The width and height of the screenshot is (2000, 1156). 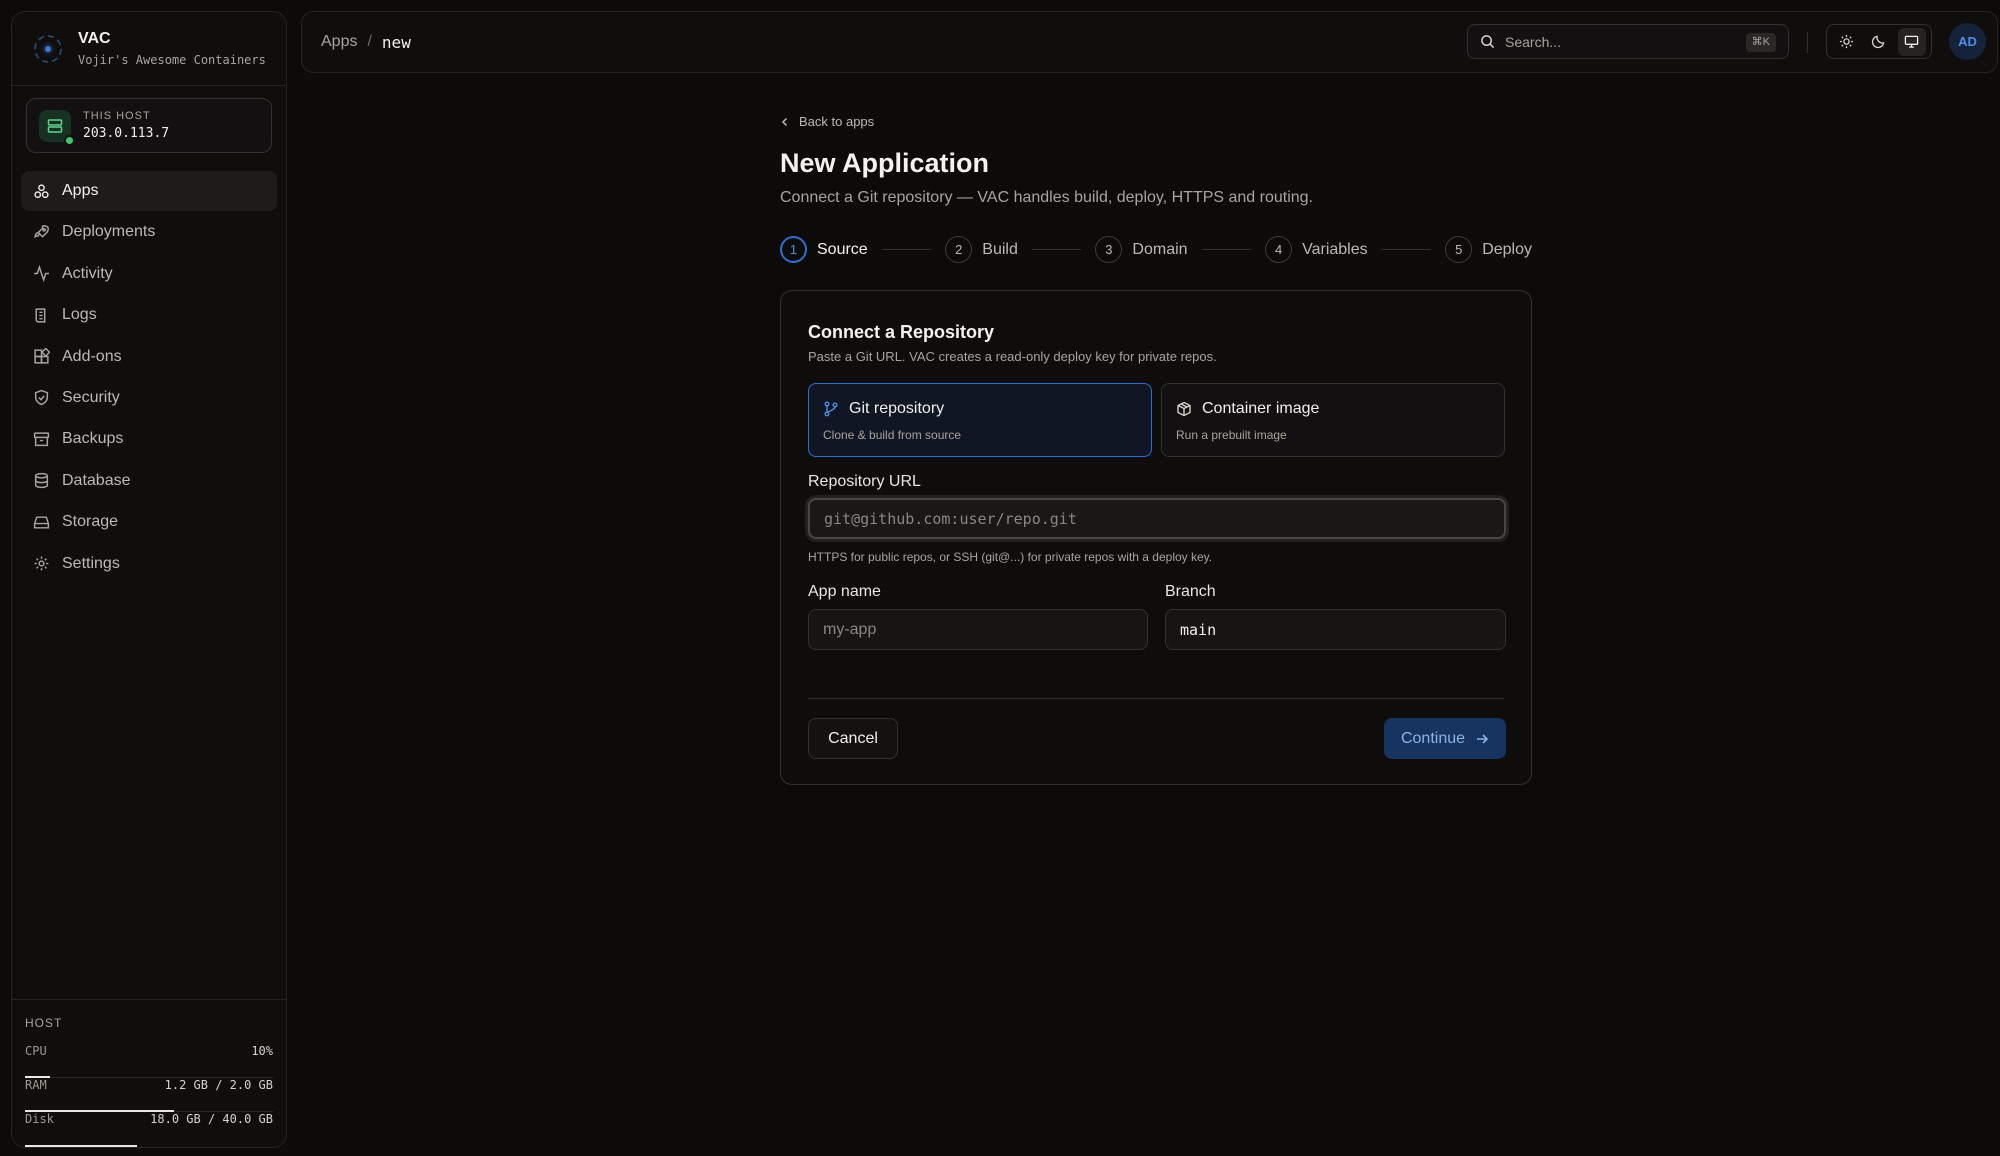 I want to click on breadcrumb: Apps / new, so click(x=366, y=42).